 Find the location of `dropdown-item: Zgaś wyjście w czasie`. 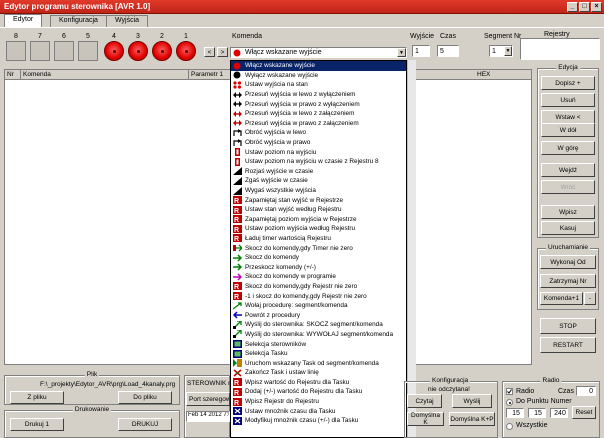

dropdown-item: Zgaś wyjście w czasie is located at coordinates (318, 181).